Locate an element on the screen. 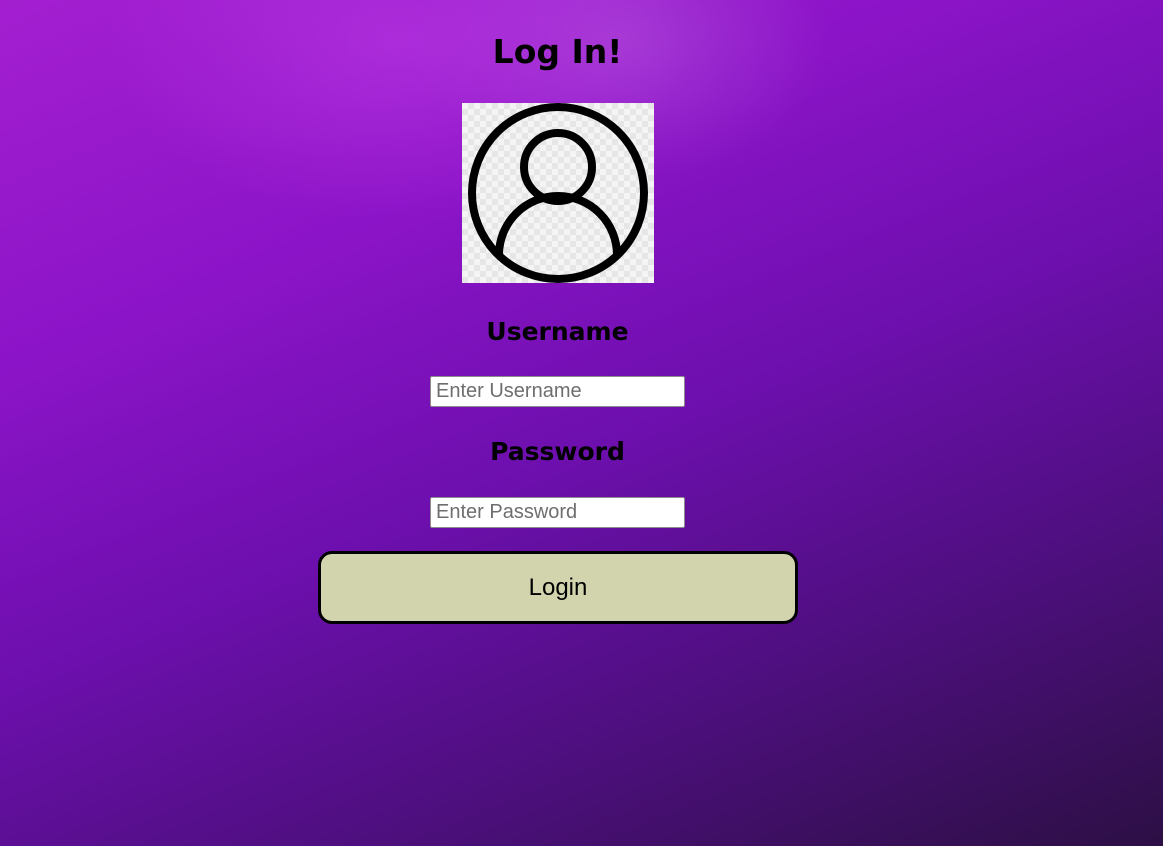 This screenshot has height=846, width=1163. page-title: Log In! is located at coordinates (557, 51).